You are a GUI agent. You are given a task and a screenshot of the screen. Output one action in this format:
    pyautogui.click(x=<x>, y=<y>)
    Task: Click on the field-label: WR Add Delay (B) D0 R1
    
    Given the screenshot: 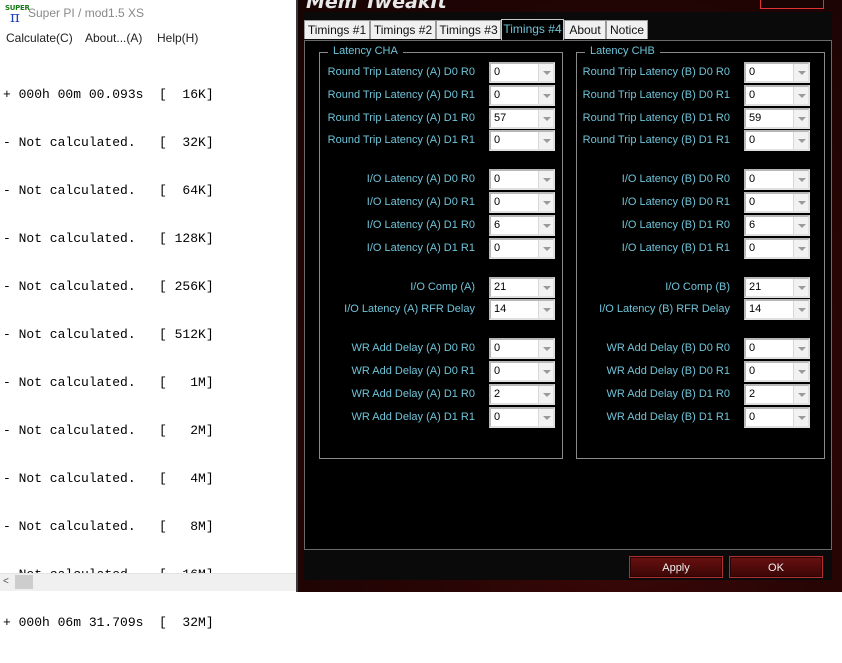 What is the action you would take?
    pyautogui.click(x=668, y=371)
    